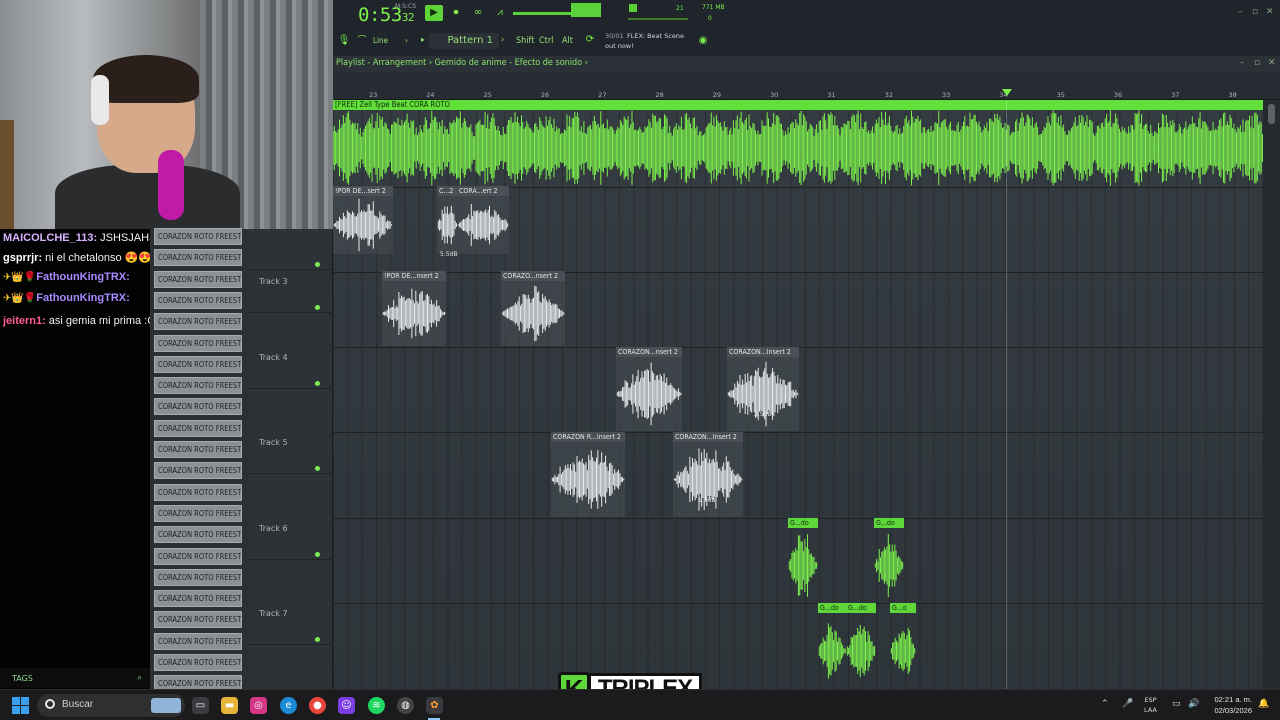 Image resolution: width=1280 pixels, height=720 pixels. What do you see at coordinates (363, 191) in the screenshot?
I see `clip-title: !POR DE...sert 2` at bounding box center [363, 191].